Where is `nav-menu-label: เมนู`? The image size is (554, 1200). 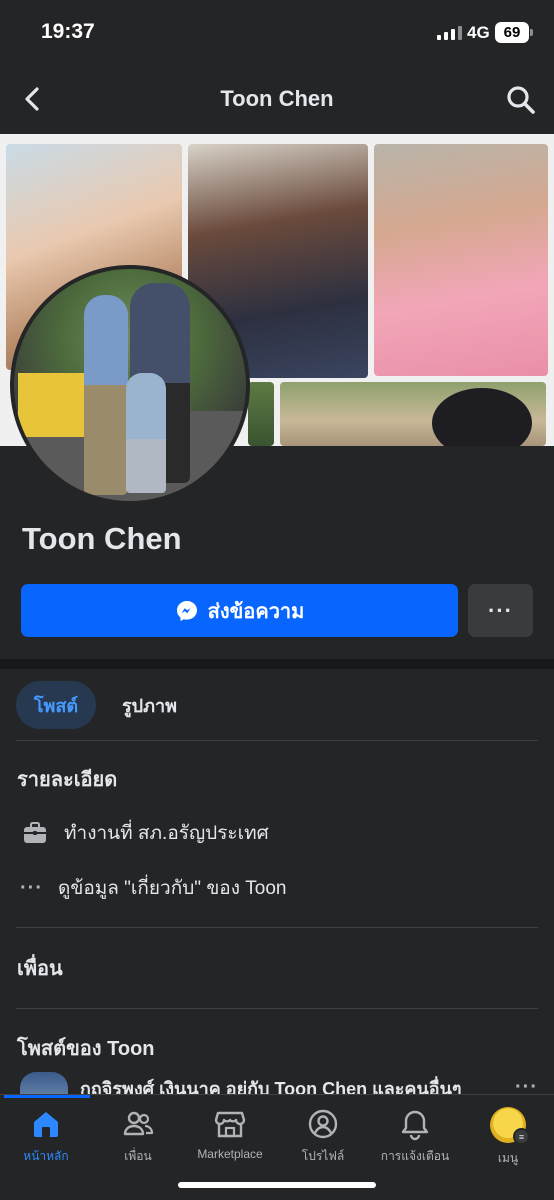
nav-menu-label: เมนู is located at coordinates (508, 1158).